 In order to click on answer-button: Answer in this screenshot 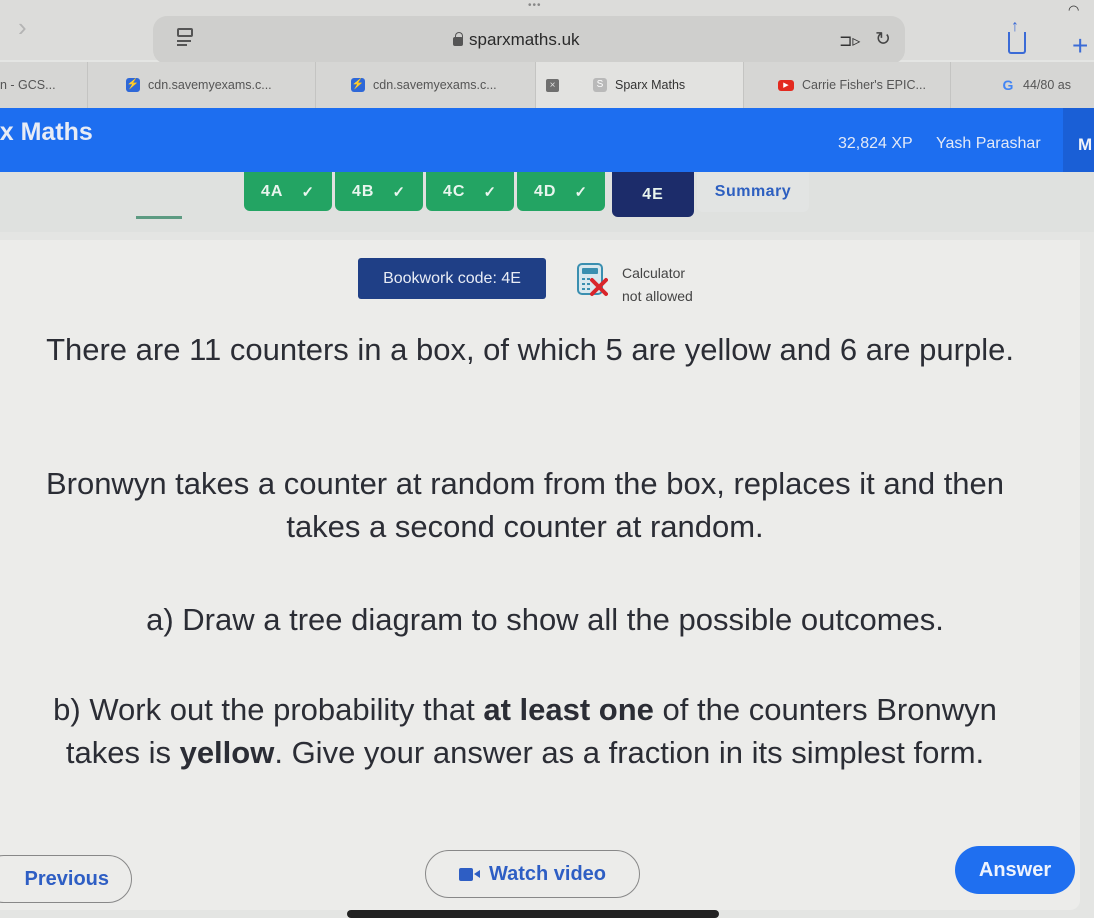, I will do `click(1015, 870)`.